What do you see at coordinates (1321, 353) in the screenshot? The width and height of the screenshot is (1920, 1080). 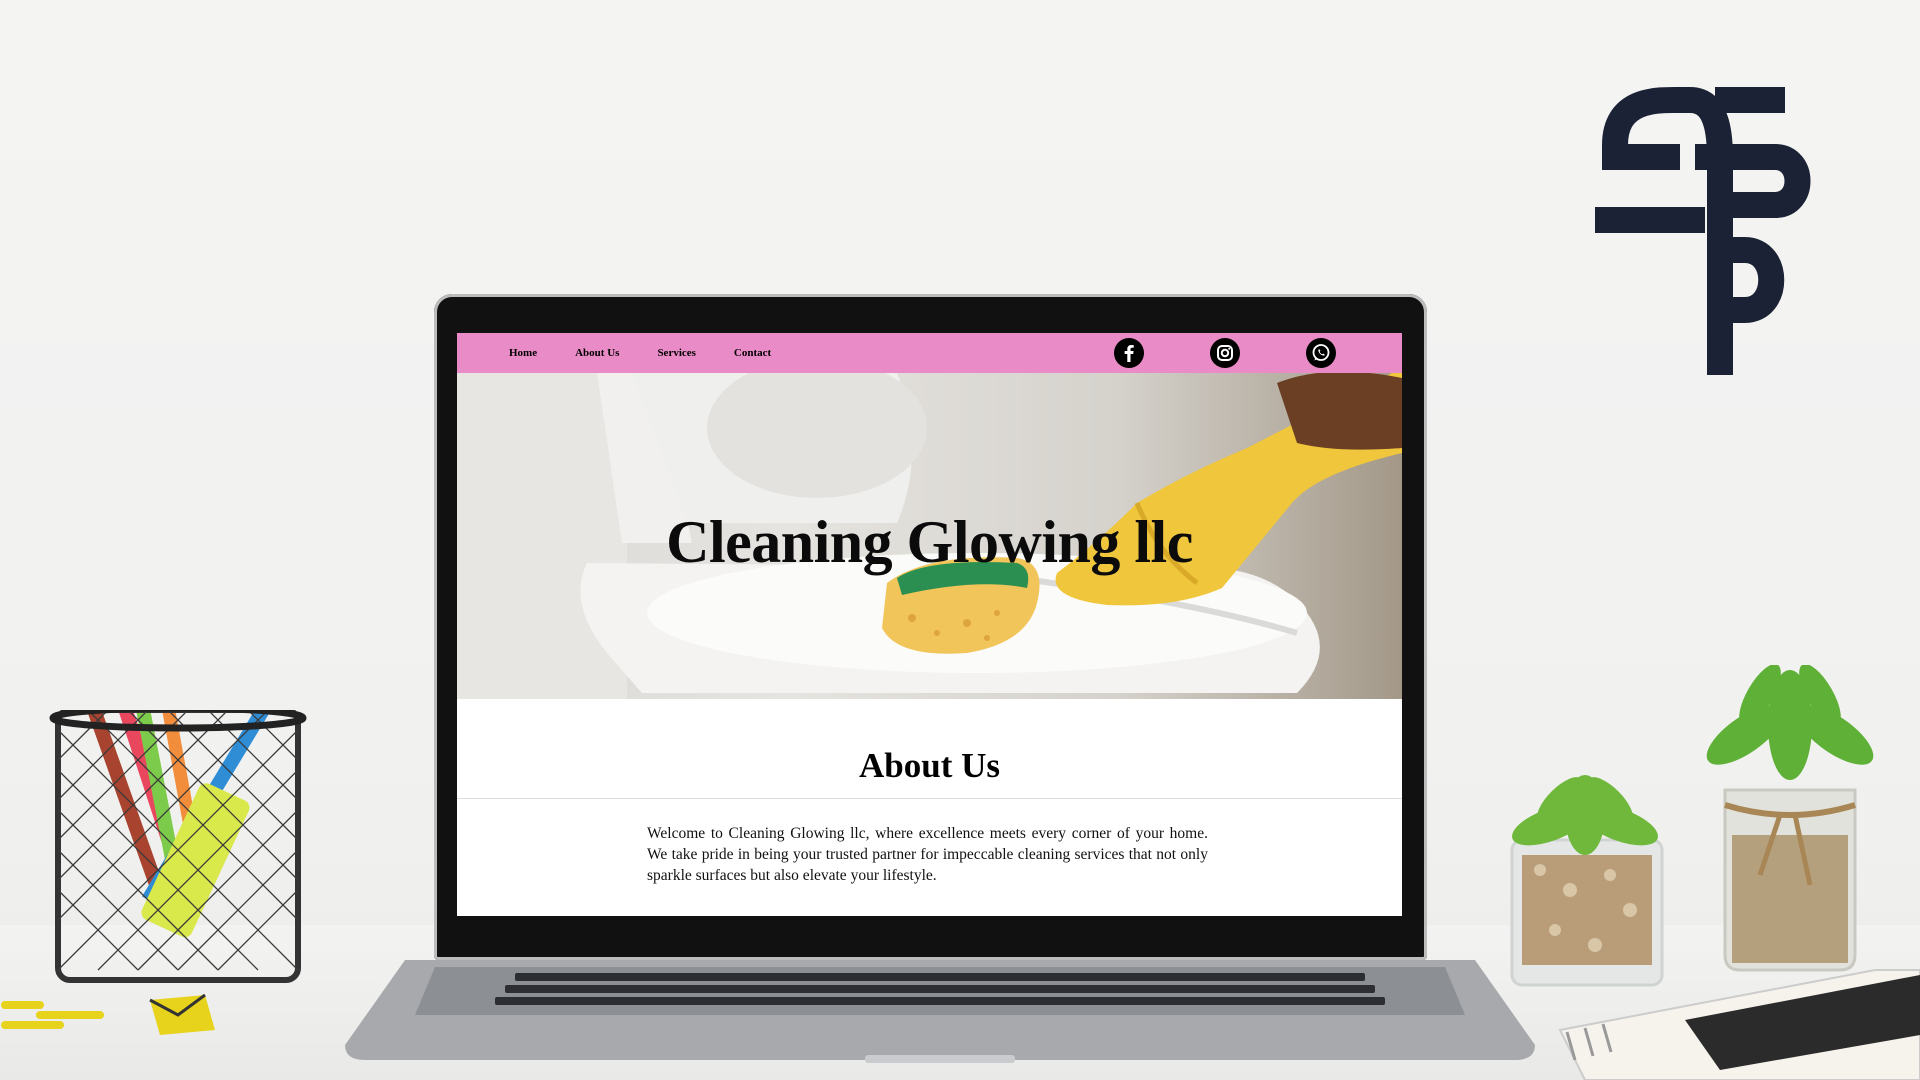 I see `whatsapp-icon` at bounding box center [1321, 353].